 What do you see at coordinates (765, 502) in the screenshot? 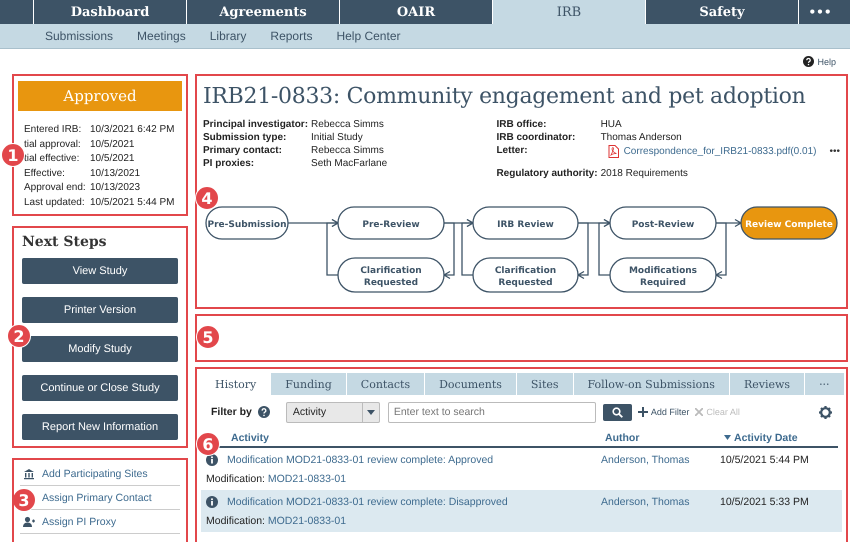
I see `date-text: 10/5/2021 5:33 PM` at bounding box center [765, 502].